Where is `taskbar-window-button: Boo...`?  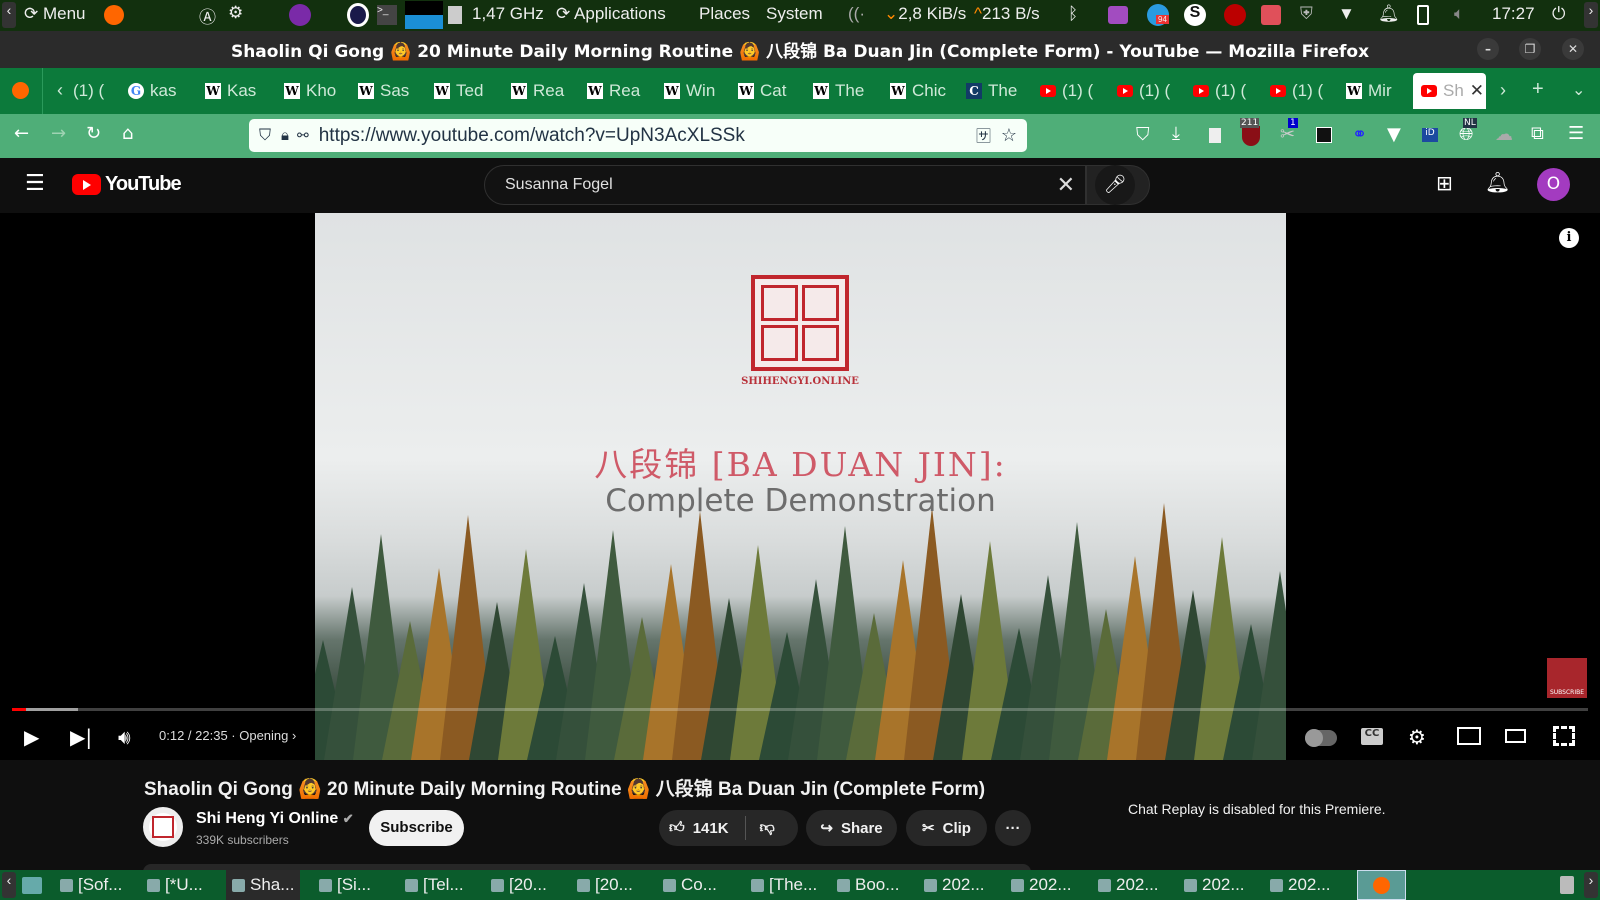 taskbar-window-button: Boo... is located at coordinates (868, 885).